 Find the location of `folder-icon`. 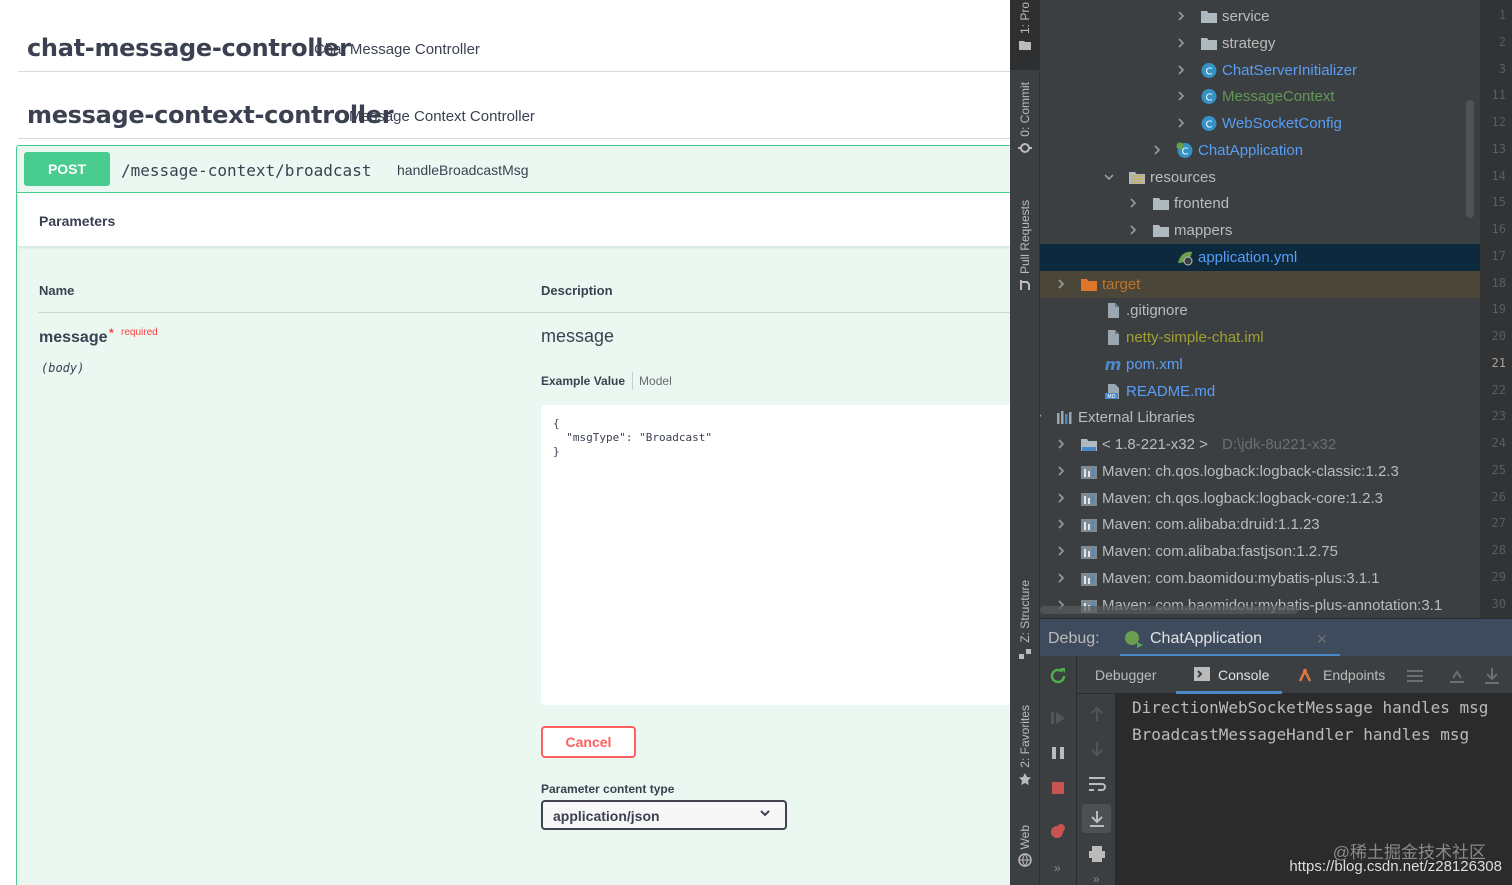

folder-icon is located at coordinates (1161, 231).